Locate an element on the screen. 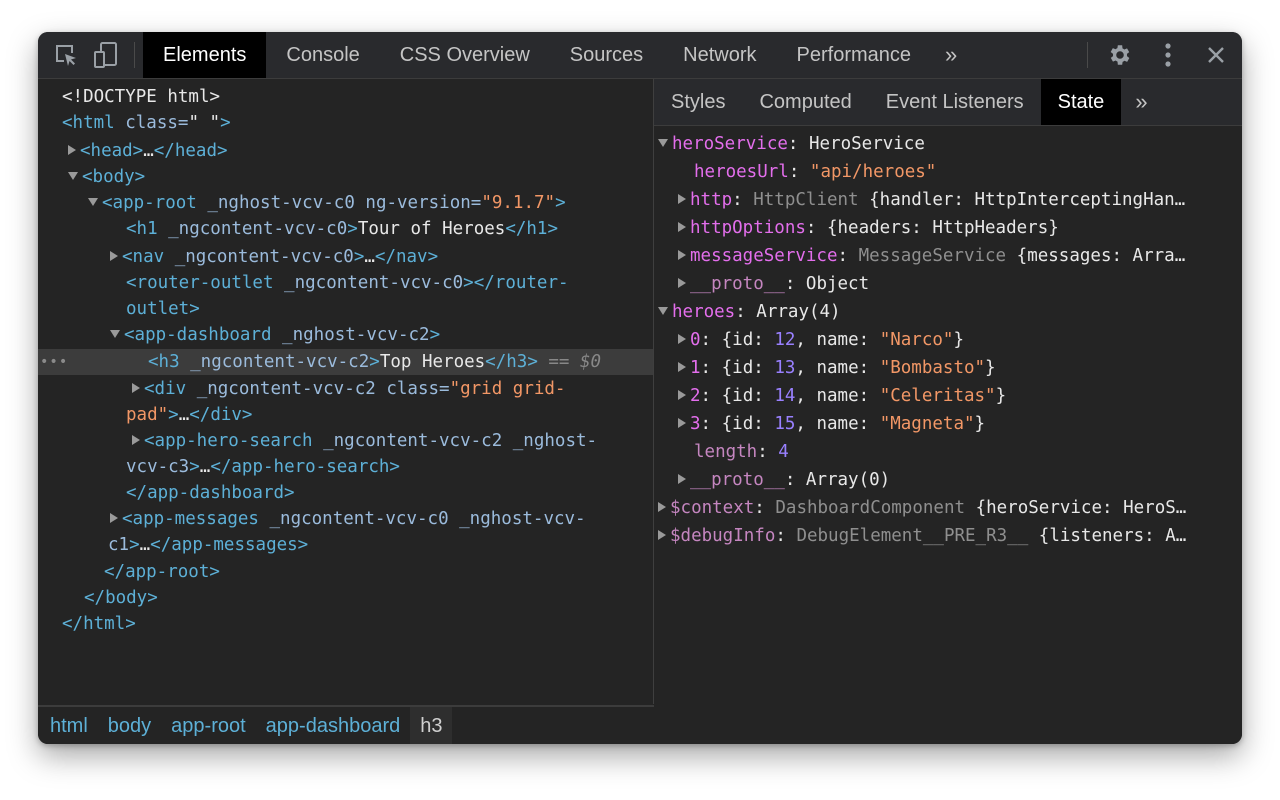  inspect-element-button is located at coordinates (66, 55).